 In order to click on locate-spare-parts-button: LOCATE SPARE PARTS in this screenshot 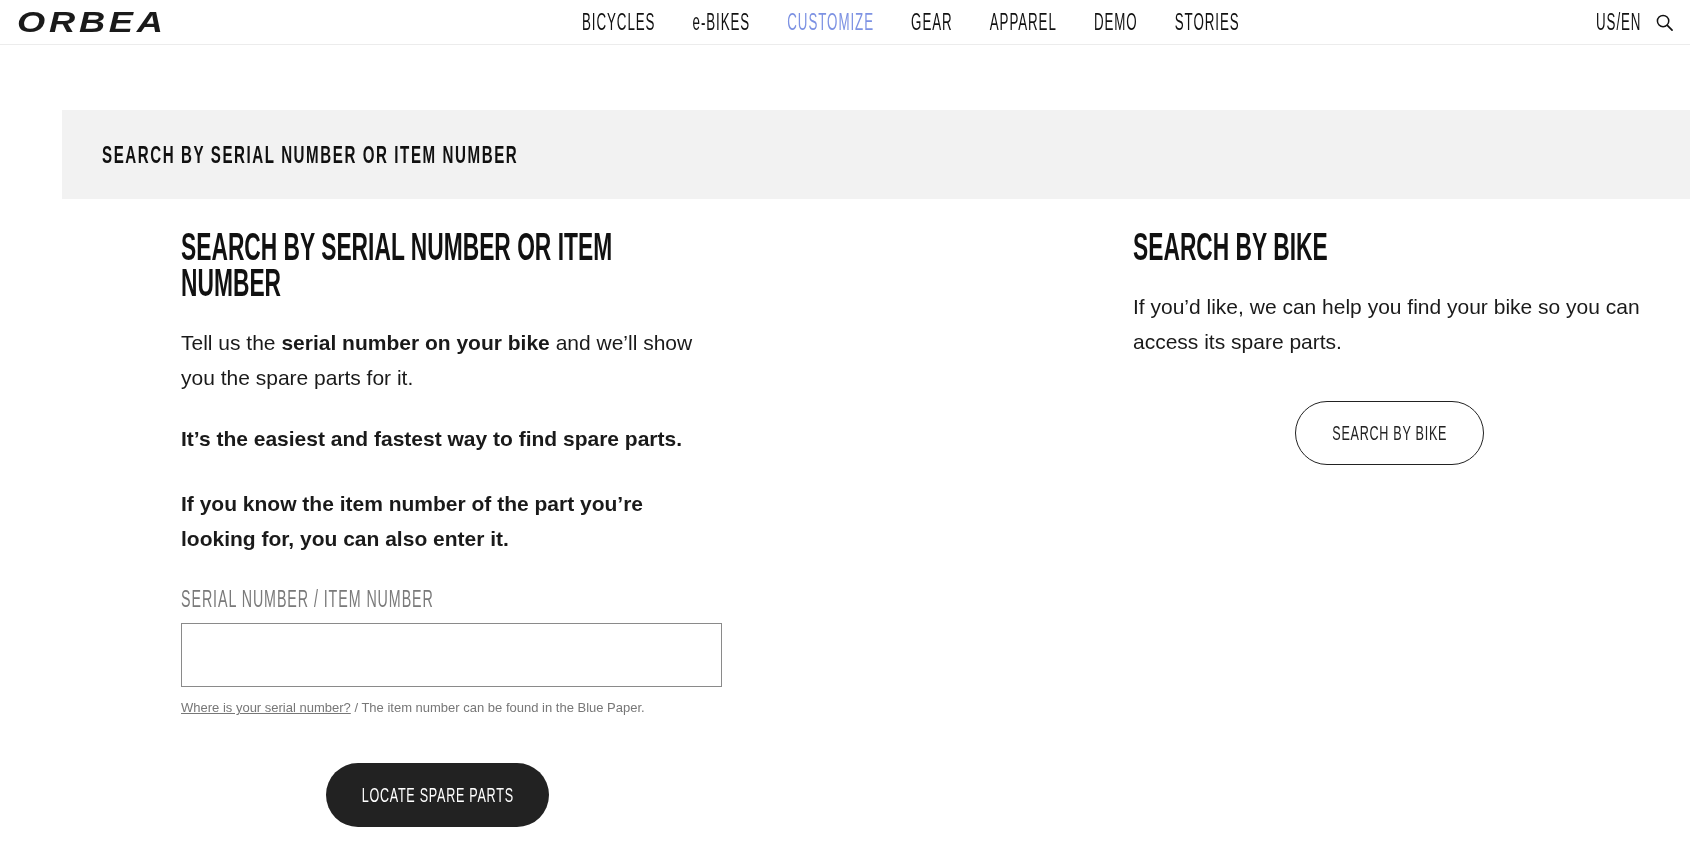, I will do `click(437, 795)`.